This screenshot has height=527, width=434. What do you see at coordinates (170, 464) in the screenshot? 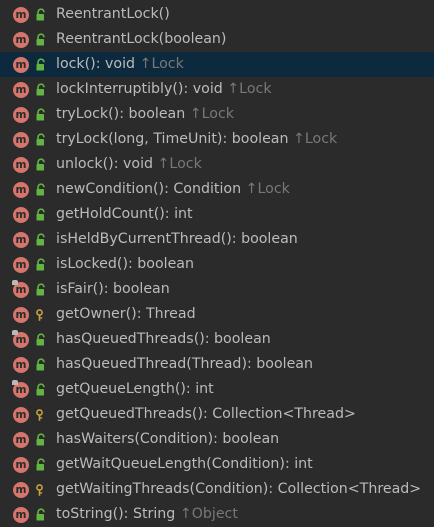
I see `member-name: getWaitQueueLength(Condition)` at bounding box center [170, 464].